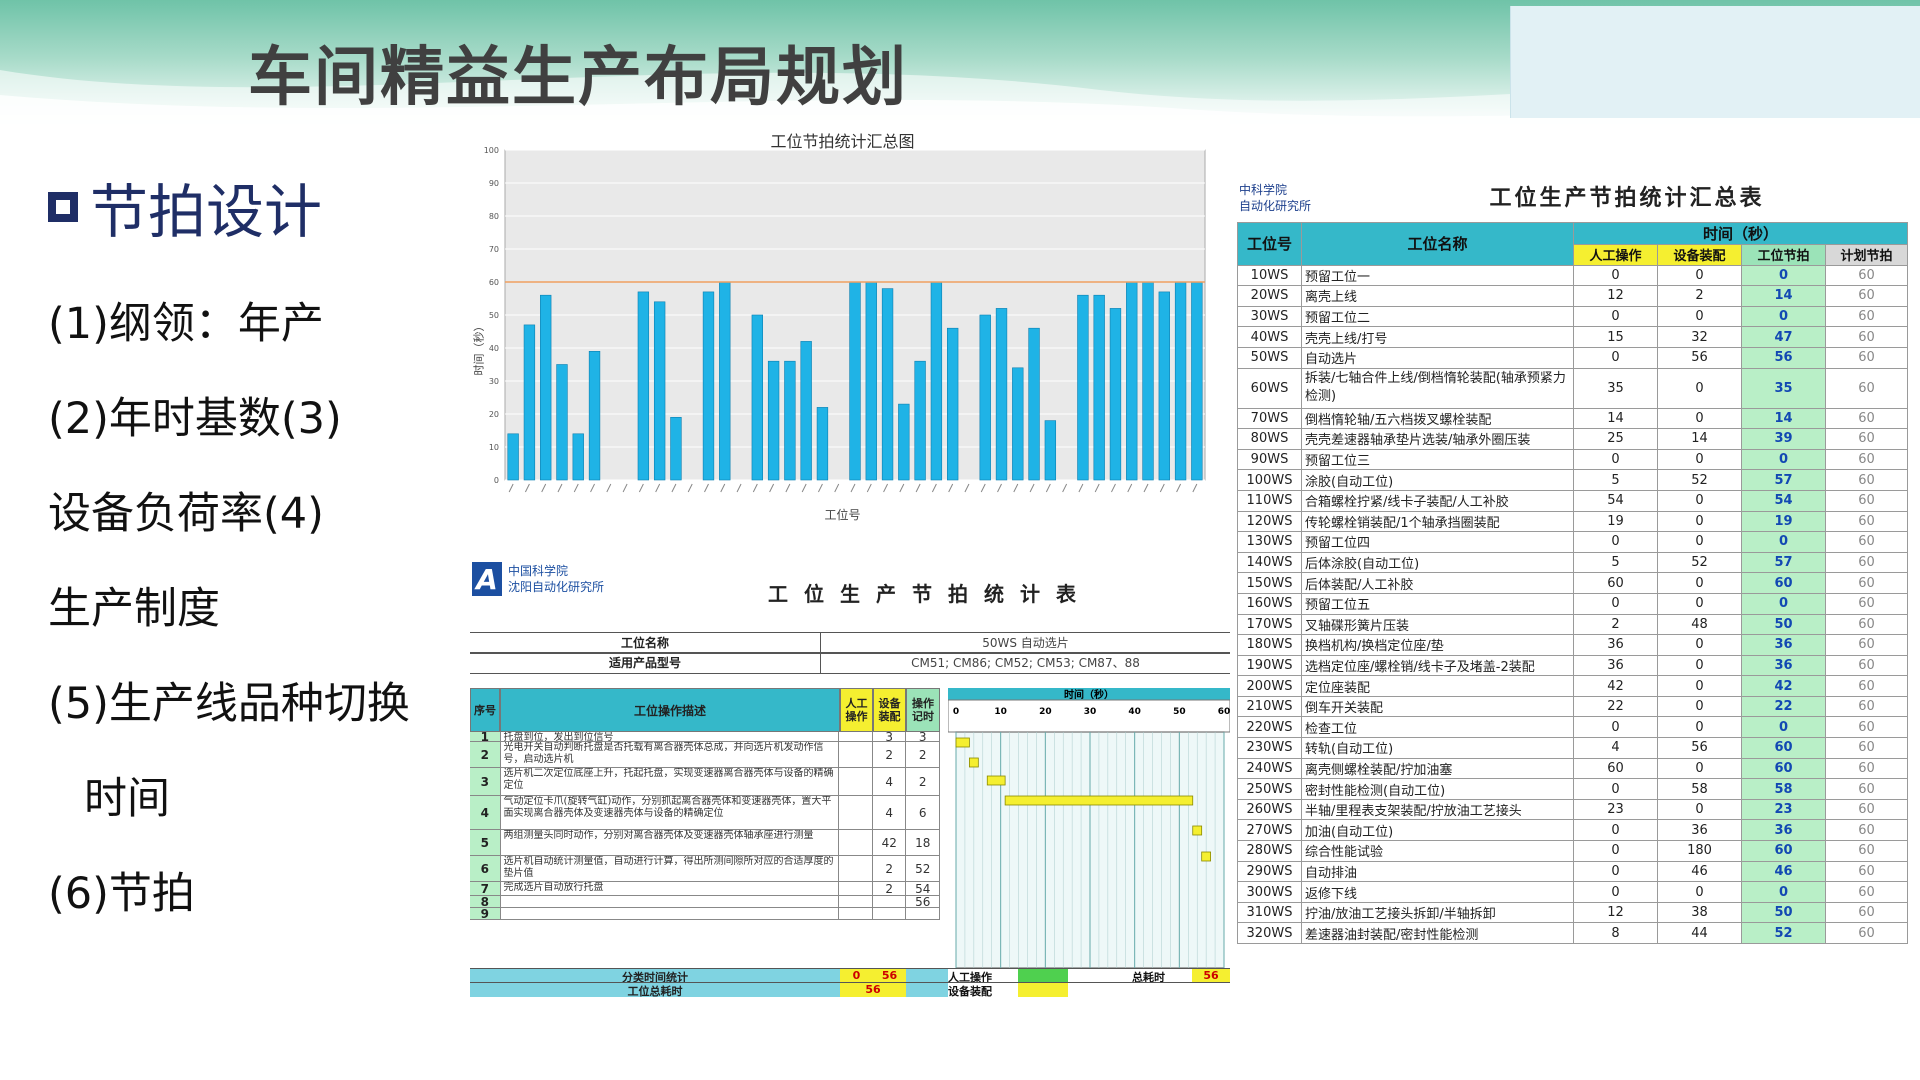 The height and width of the screenshot is (1080, 1920). I want to click on foot-category-row: 分类时间统计 0 56 人工操作 总耗时 56, so click(850, 976).